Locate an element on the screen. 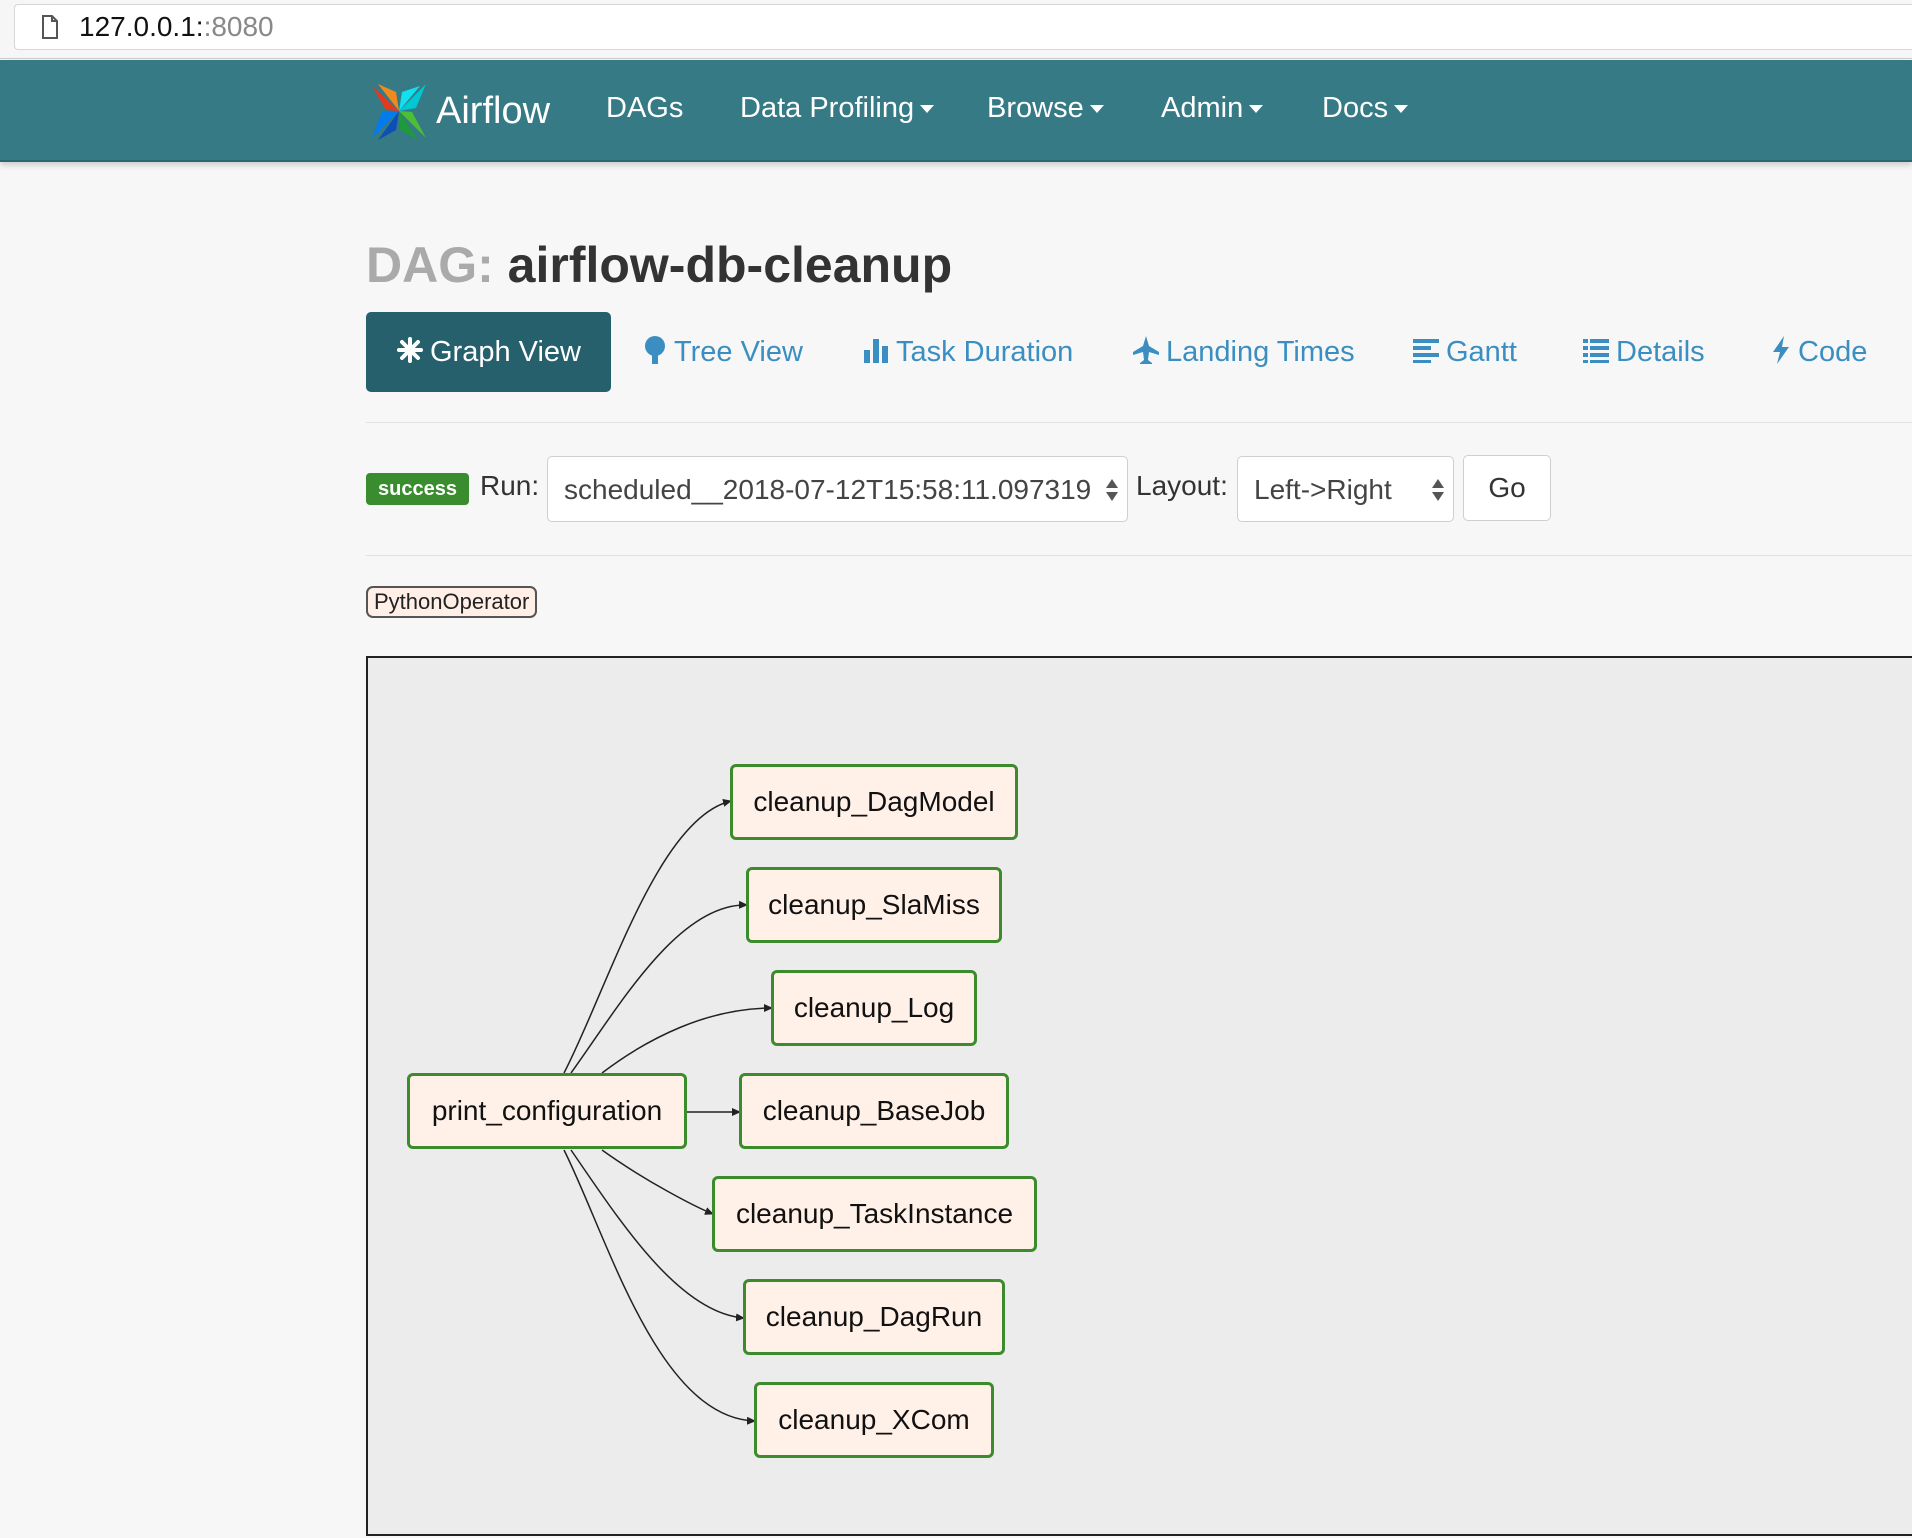 The width and height of the screenshot is (1912, 1538). url-text: 127.0.0.1::8080 is located at coordinates (176, 27).